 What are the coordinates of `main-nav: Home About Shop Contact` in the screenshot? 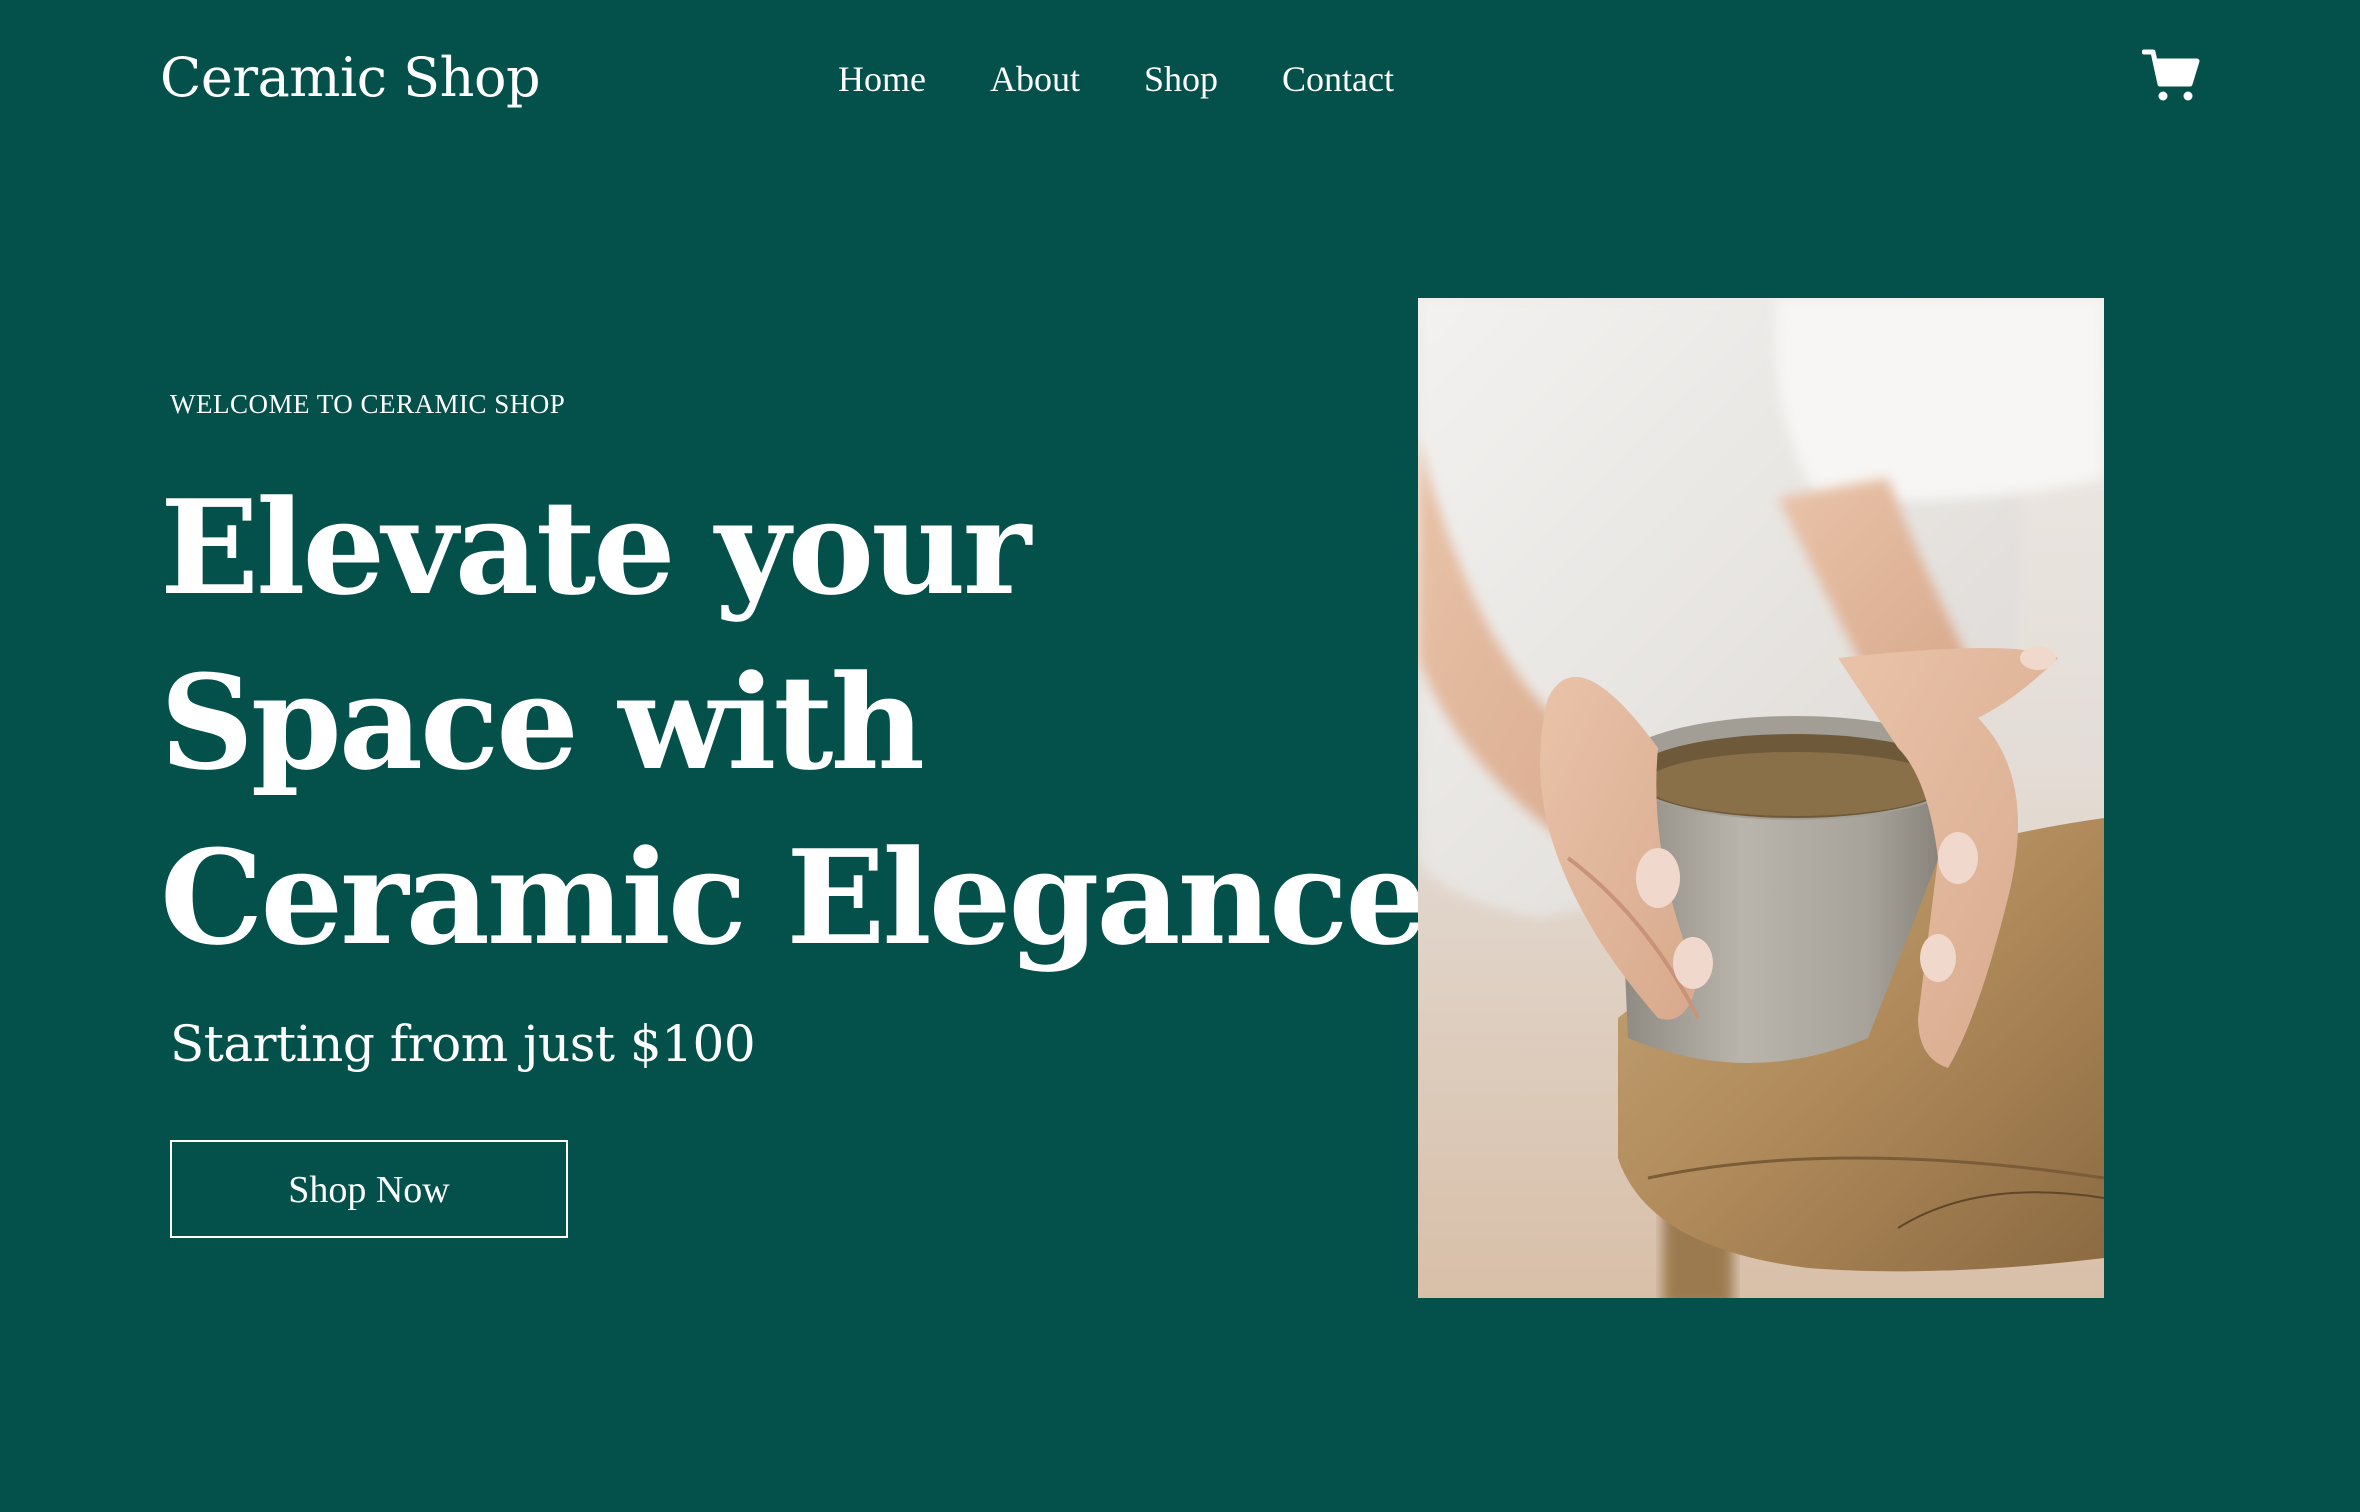 It's located at (1116, 79).